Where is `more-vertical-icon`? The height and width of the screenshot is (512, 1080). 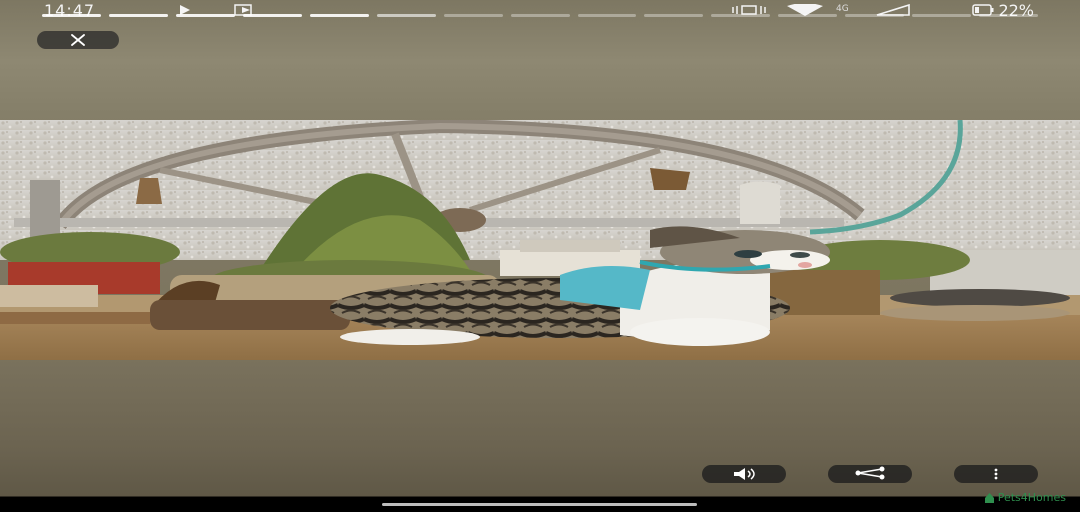
more-vertical-icon is located at coordinates (996, 474).